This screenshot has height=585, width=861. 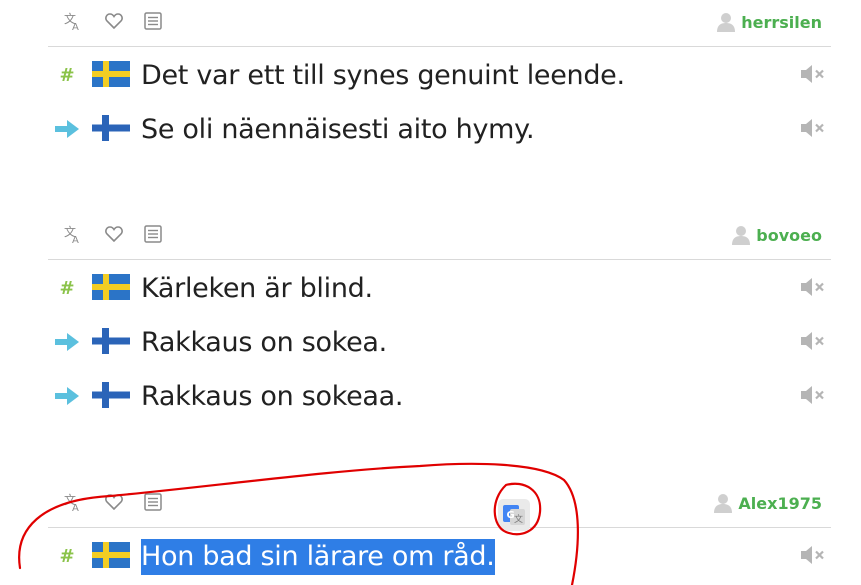 I want to click on sentence-text: Rakkaus on sokeaa., so click(x=272, y=397).